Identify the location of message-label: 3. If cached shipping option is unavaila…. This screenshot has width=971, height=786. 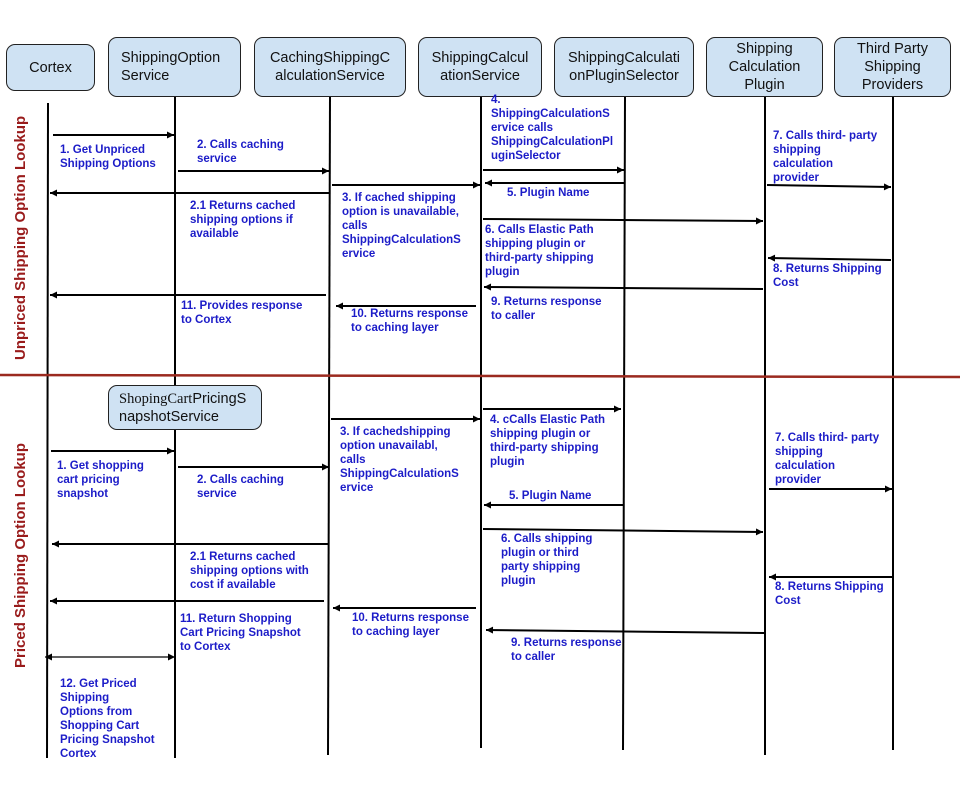
(401, 226).